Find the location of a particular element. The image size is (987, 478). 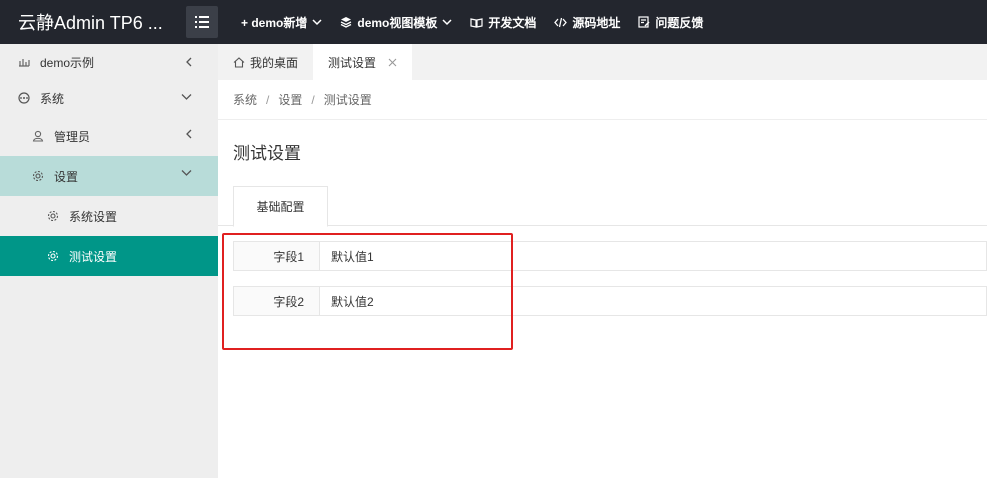

sidebar-item-label: 测试设置 is located at coordinates (93, 256).